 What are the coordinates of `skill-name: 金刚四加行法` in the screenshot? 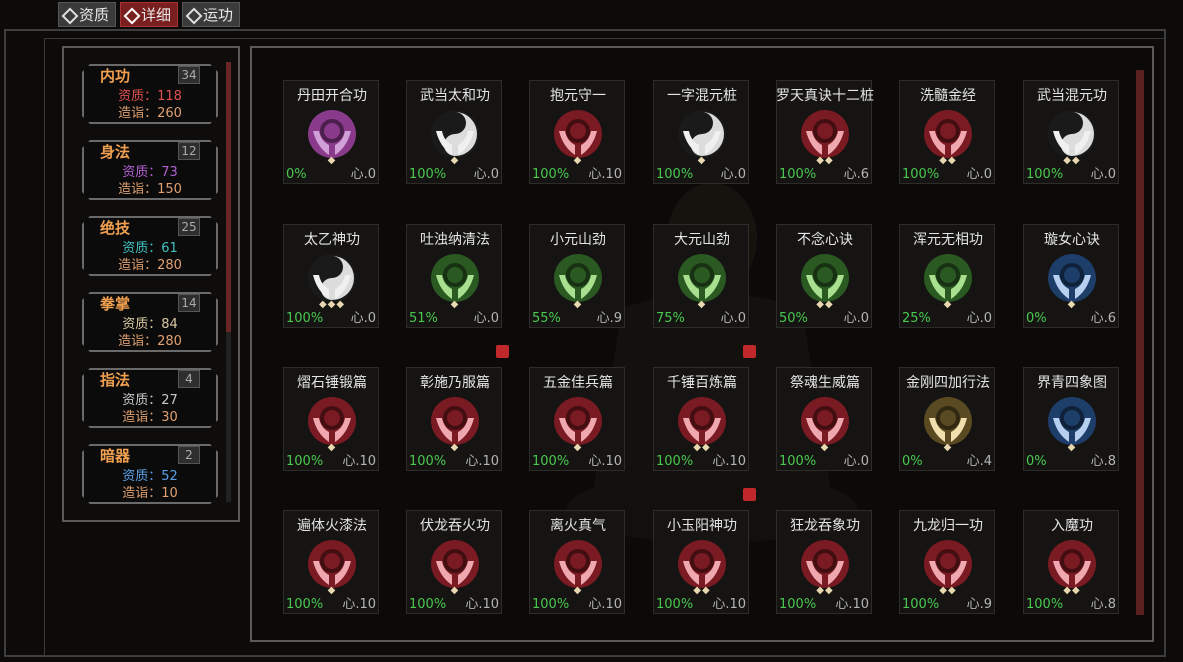 It's located at (948, 383).